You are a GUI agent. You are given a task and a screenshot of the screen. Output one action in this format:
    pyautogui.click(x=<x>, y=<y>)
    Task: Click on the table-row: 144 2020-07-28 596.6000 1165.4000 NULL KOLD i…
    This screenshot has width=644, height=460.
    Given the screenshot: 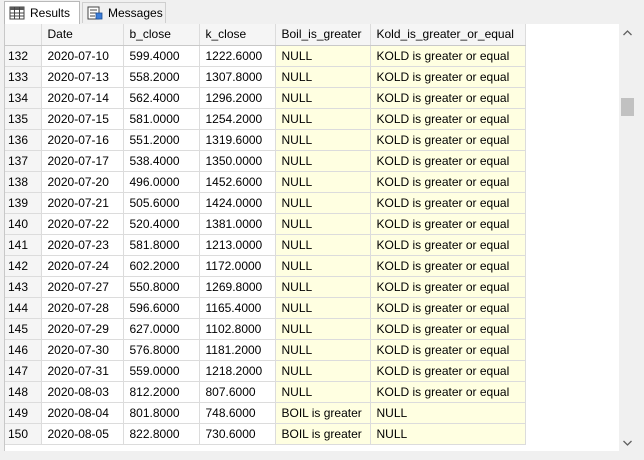 What is the action you would take?
    pyautogui.click(x=265, y=308)
    